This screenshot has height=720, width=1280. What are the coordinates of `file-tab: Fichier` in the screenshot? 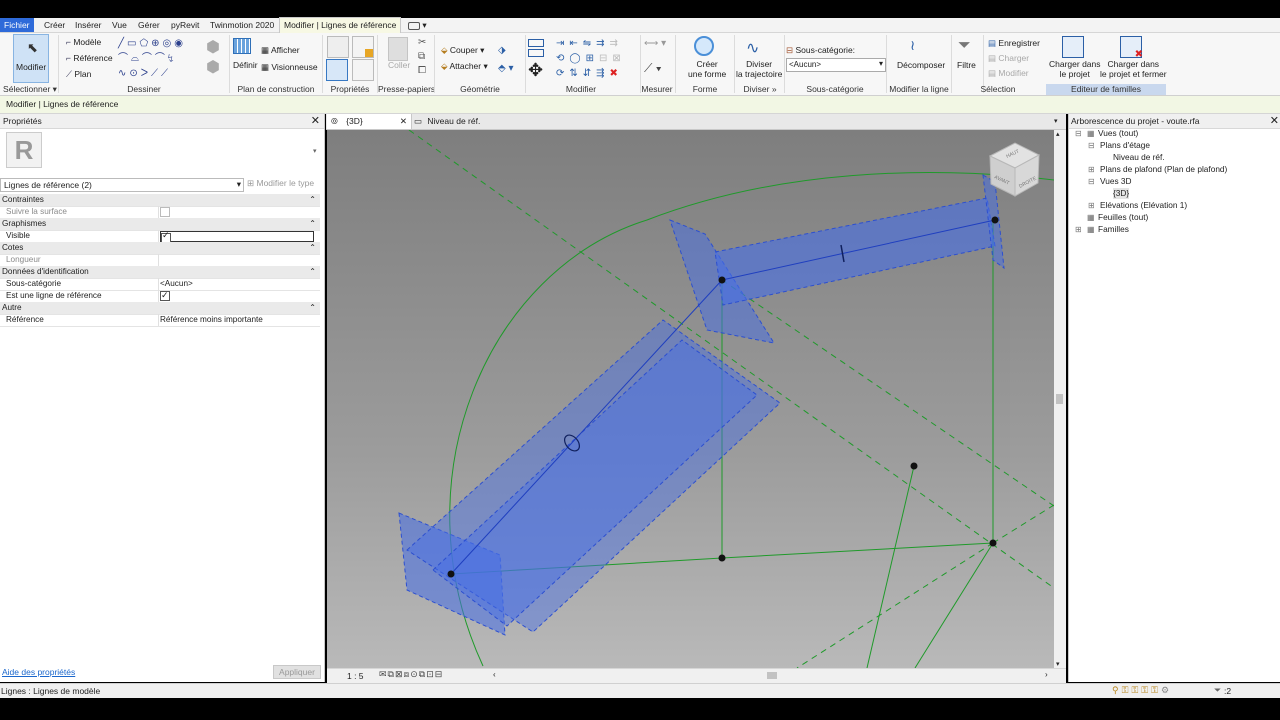 It's located at (17, 25).